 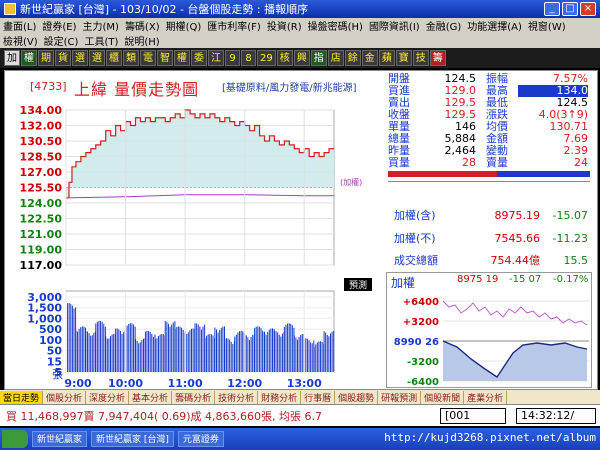 I want to click on quote-value: 28, so click(x=469, y=162).